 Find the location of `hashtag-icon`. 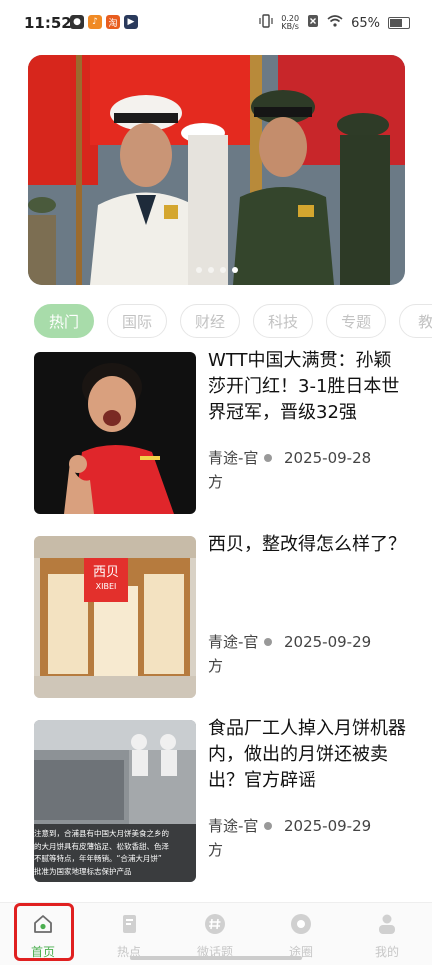

hashtag-icon is located at coordinates (215, 924).